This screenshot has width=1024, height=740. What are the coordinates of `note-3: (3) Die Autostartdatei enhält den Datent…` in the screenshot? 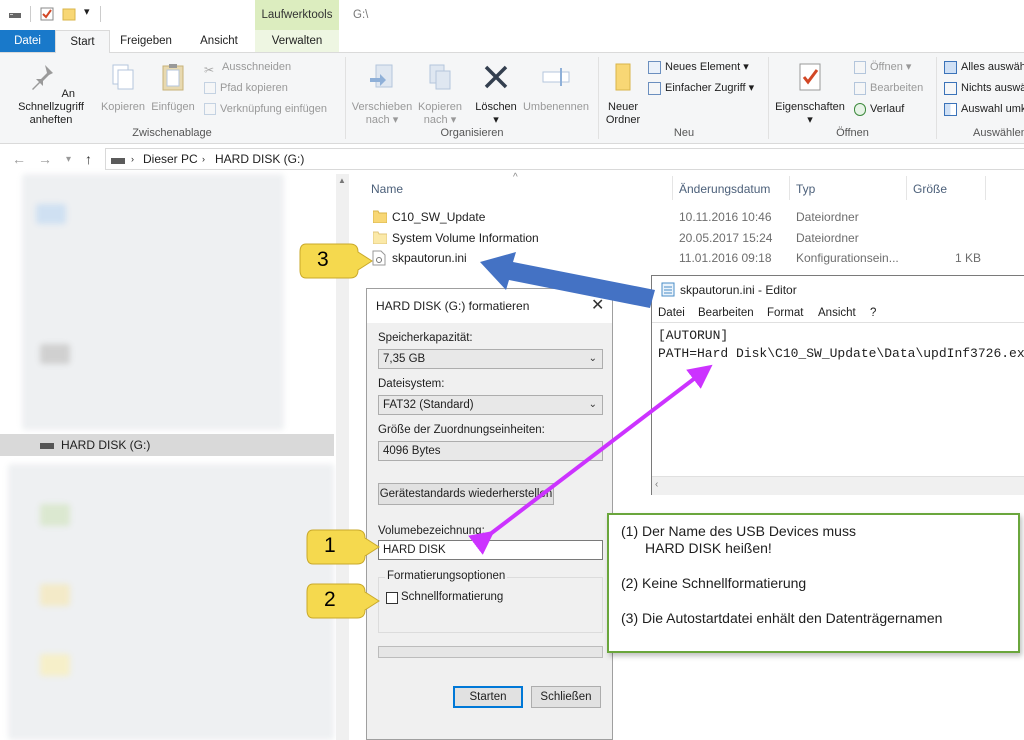 It's located at (782, 618).